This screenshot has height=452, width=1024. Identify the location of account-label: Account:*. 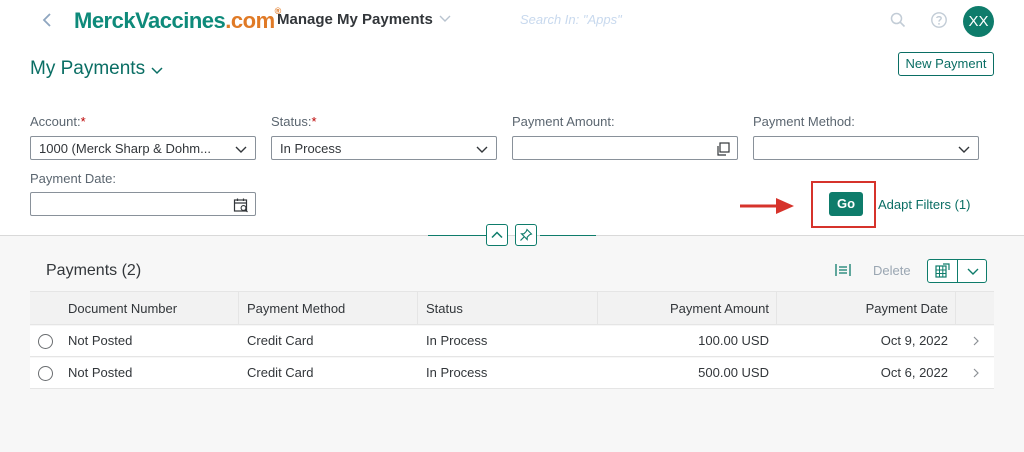
(58, 121).